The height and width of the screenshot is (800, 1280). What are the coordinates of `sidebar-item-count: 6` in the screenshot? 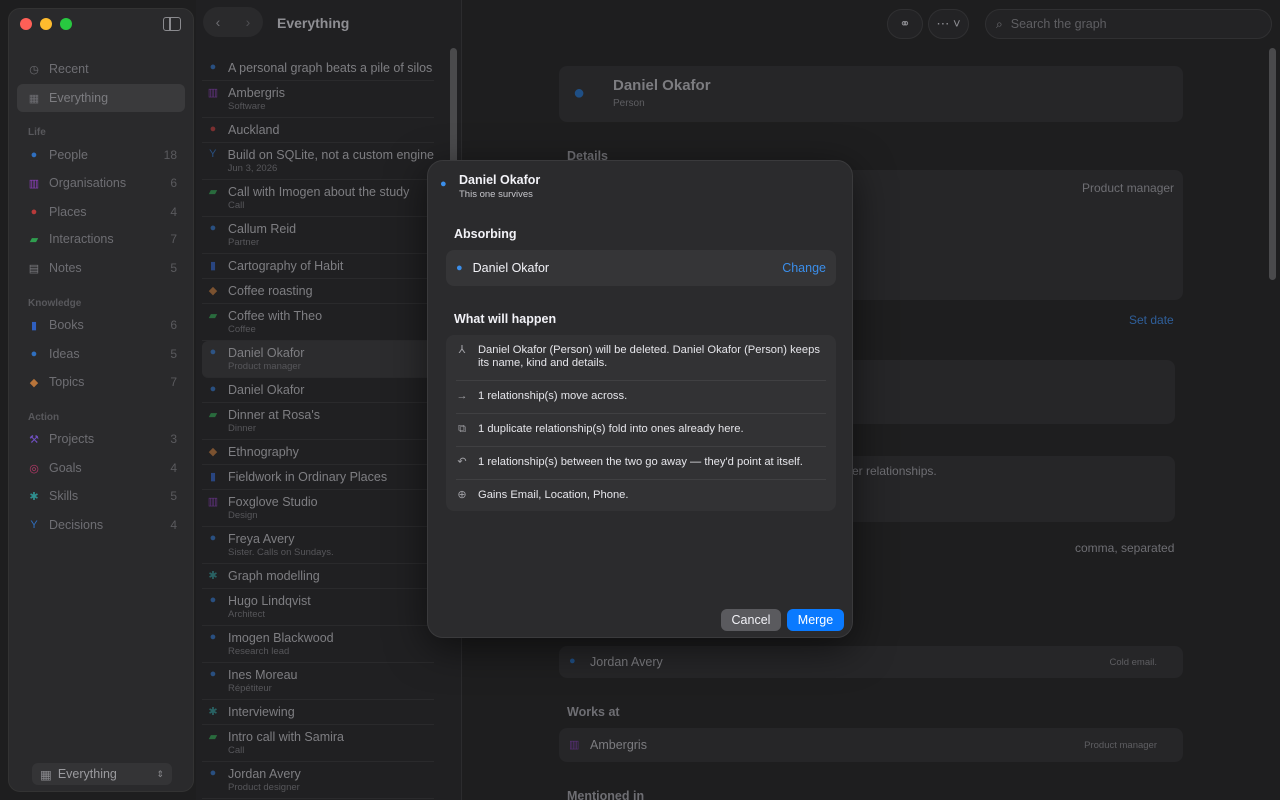 It's located at (173, 183).